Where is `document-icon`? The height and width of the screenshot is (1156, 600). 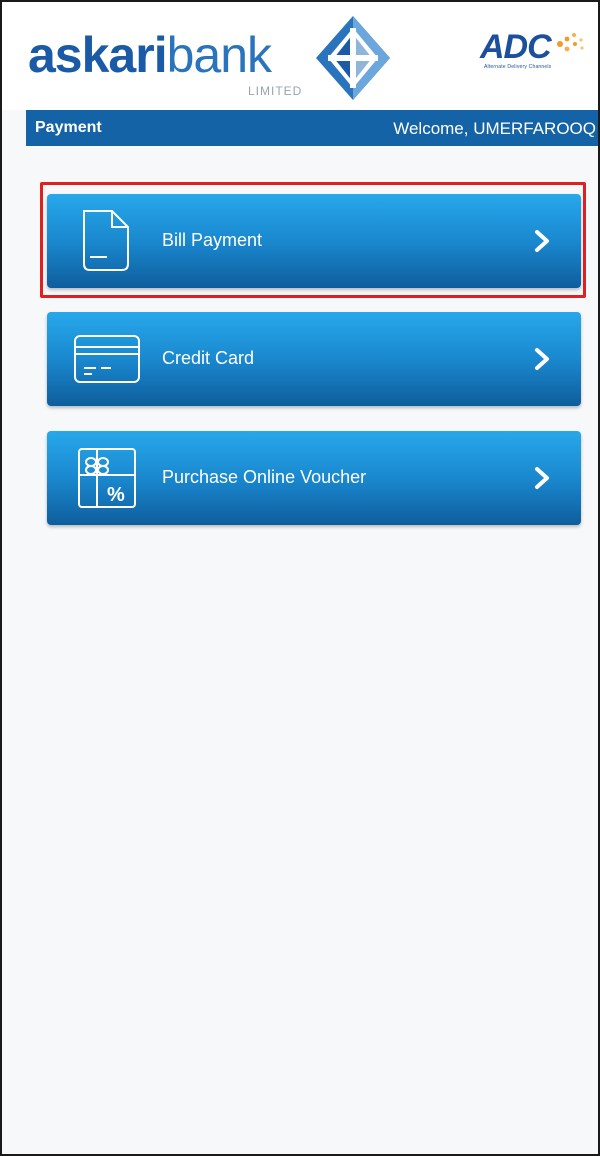
document-icon is located at coordinates (106, 240).